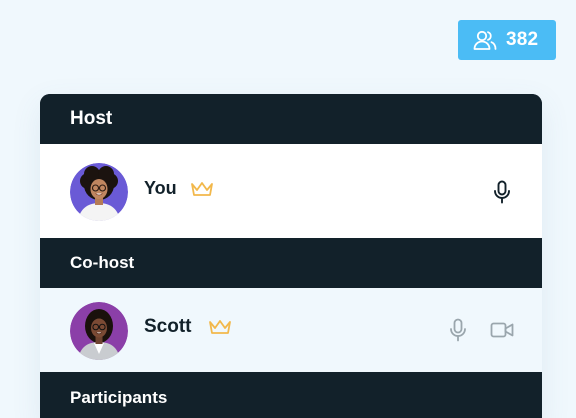 This screenshot has width=576, height=418. Describe the element at coordinates (119, 397) in the screenshot. I see `participants-section-title: Participants` at that location.